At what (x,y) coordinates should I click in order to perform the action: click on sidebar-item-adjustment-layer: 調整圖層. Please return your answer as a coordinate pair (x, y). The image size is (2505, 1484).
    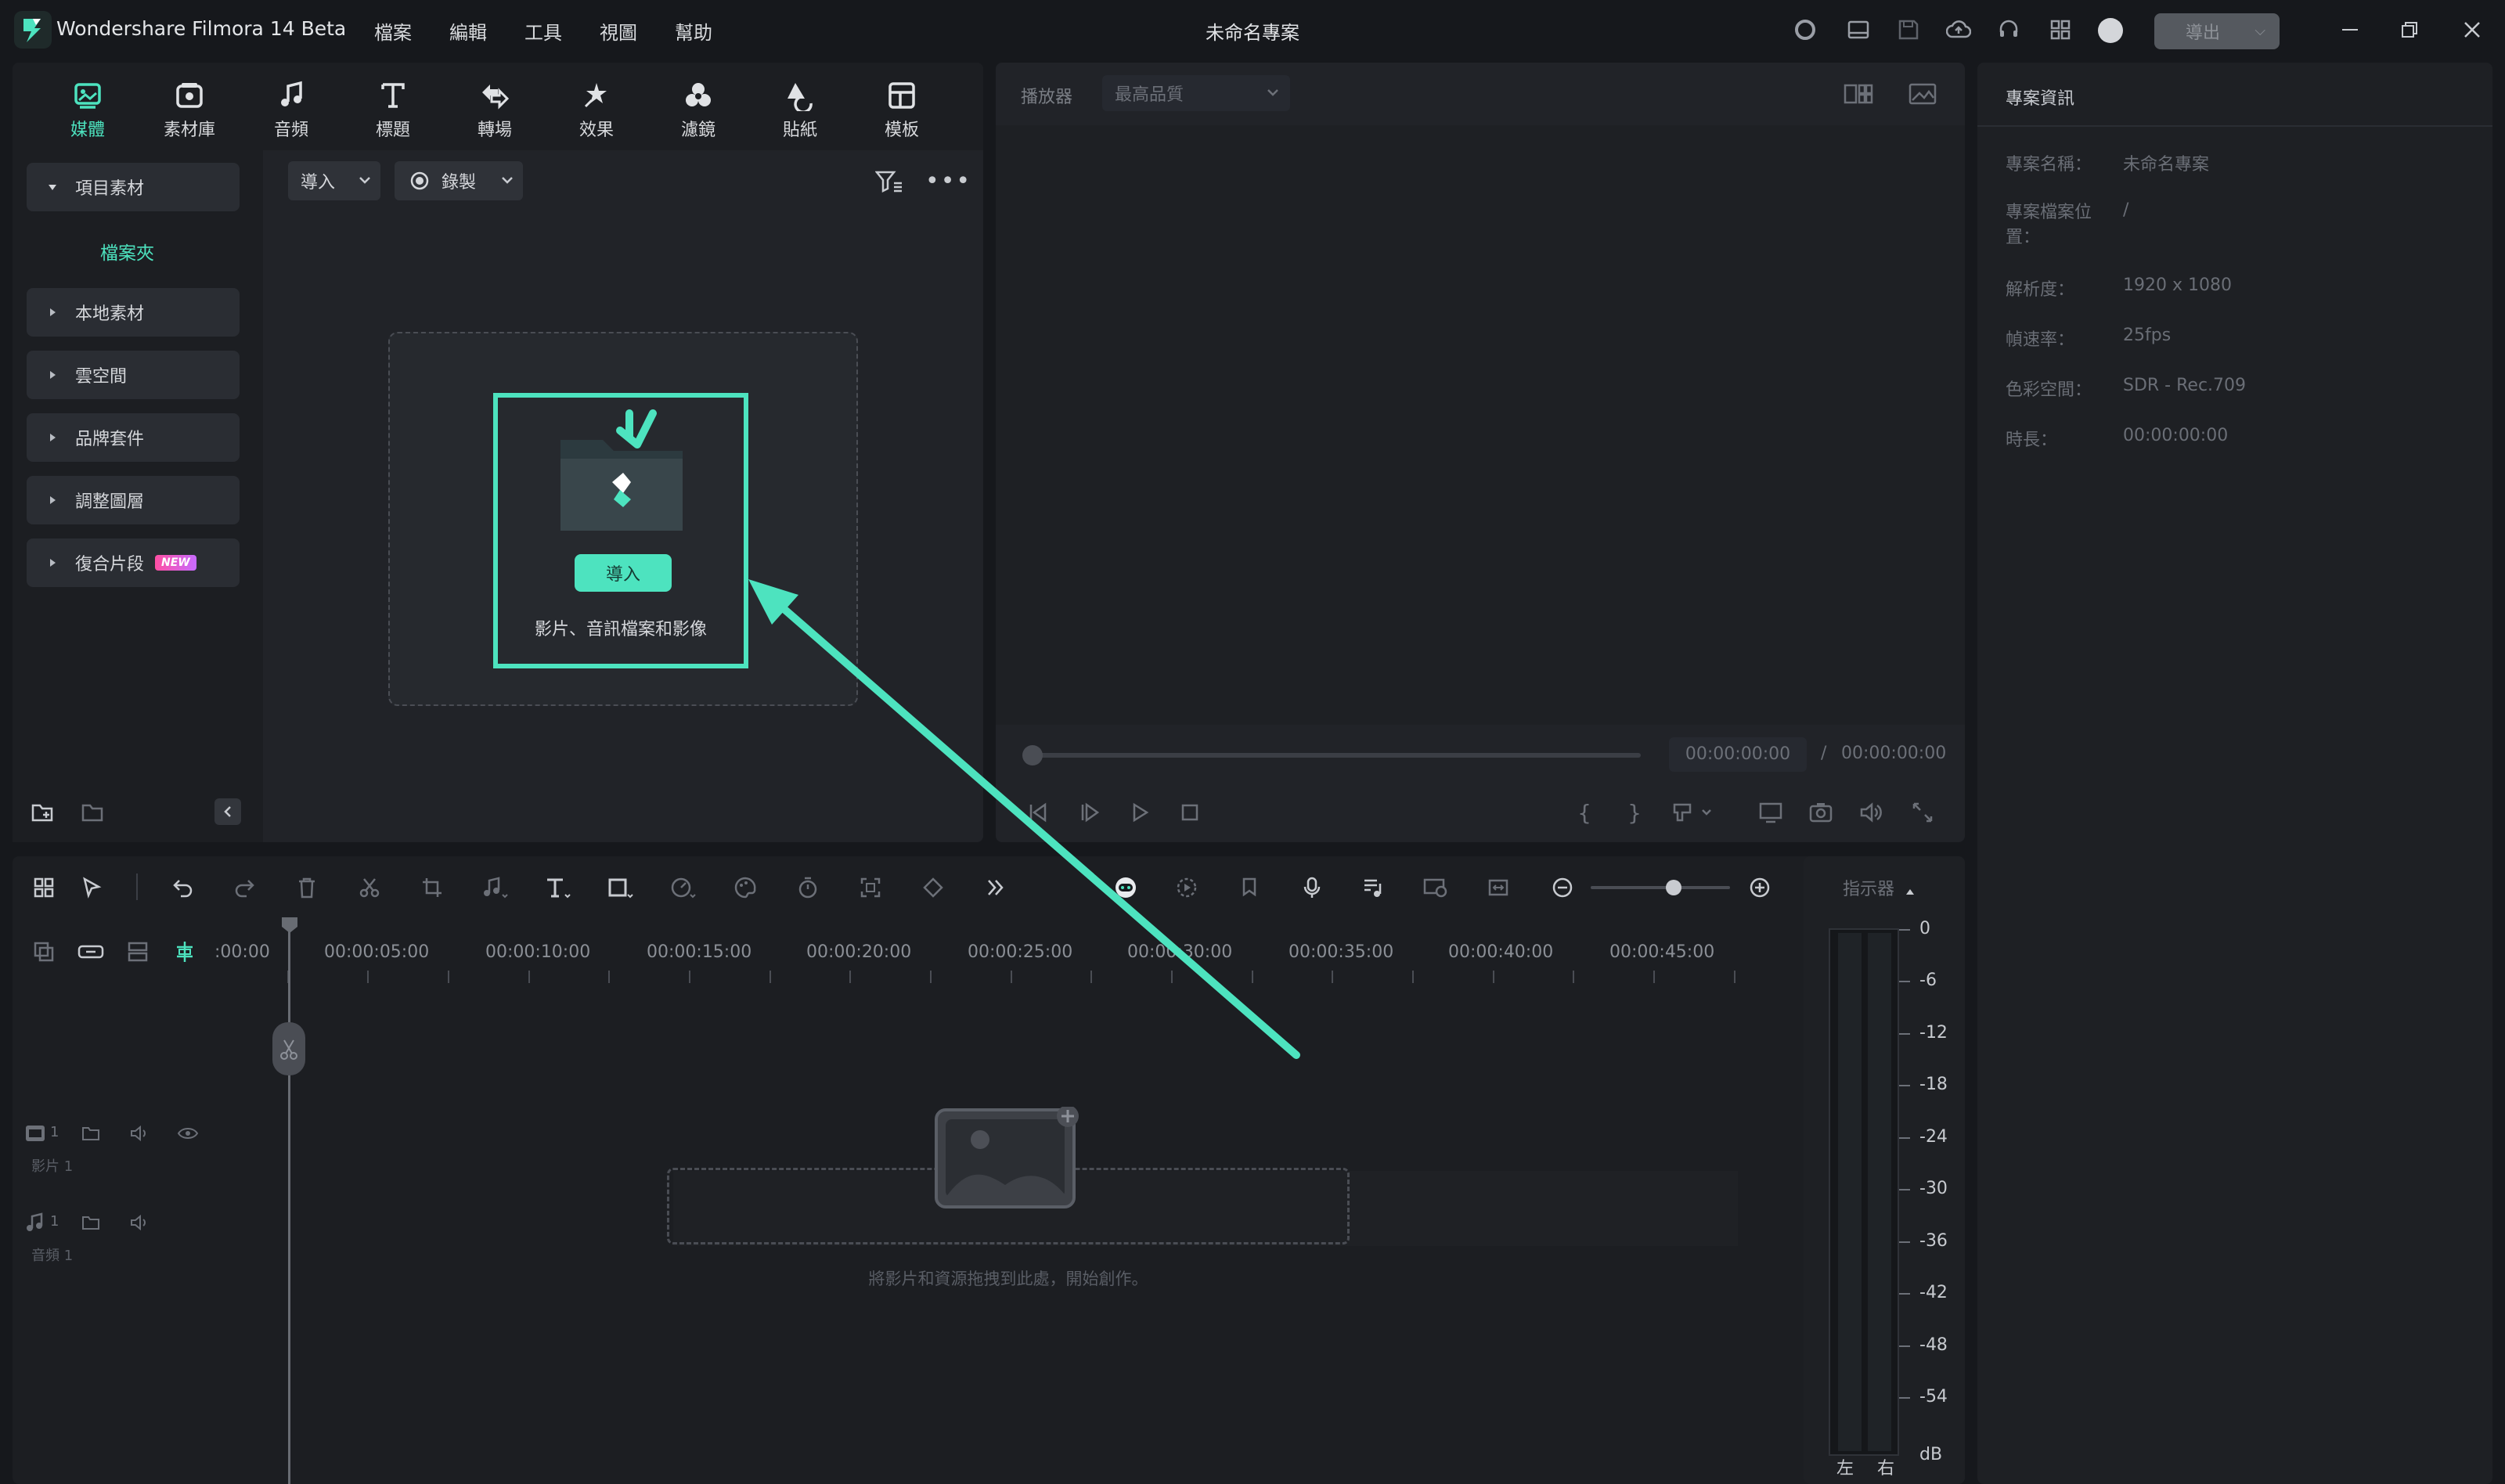
    Looking at the image, I should click on (133, 500).